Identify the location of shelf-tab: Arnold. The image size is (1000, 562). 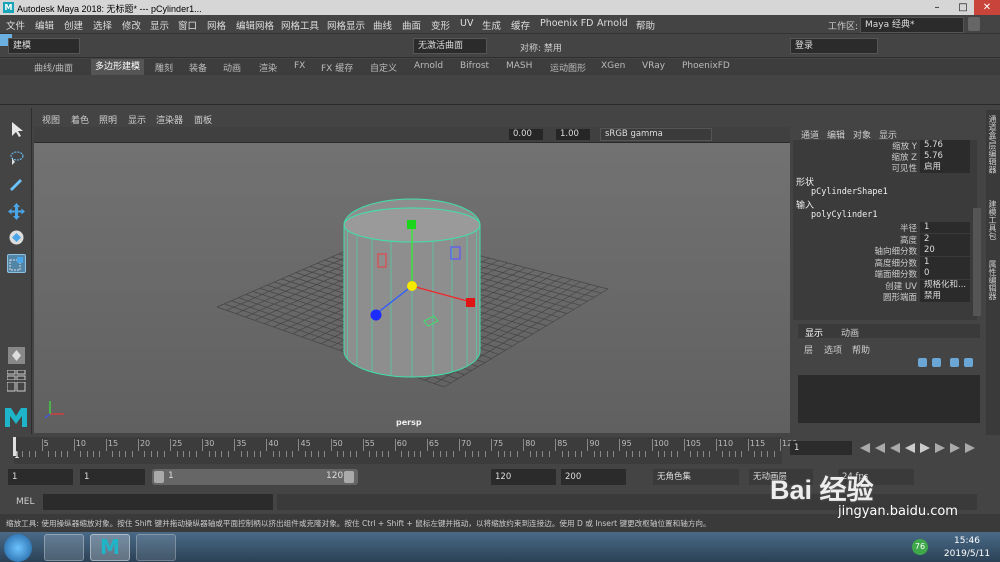
(428, 66).